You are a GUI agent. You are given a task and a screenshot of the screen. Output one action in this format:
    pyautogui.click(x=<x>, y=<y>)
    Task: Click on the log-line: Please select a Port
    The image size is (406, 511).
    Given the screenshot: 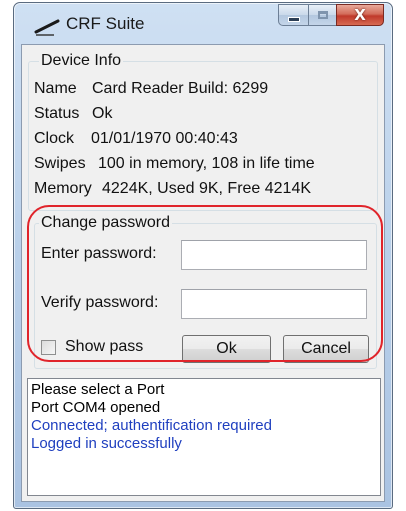 What is the action you would take?
    pyautogui.click(x=98, y=389)
    